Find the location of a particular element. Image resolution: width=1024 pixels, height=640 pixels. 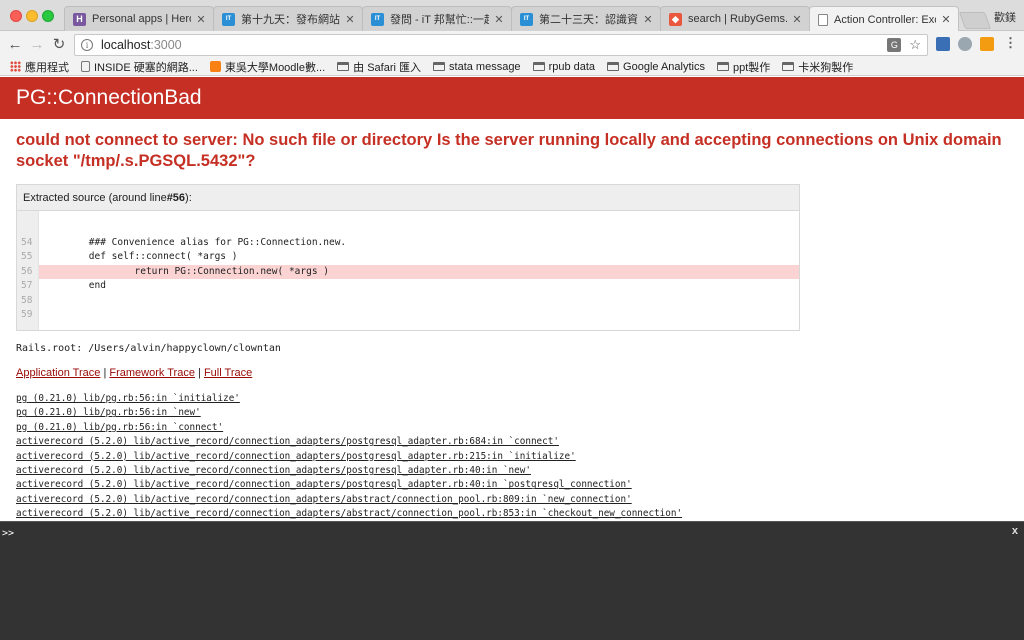

rubygems-icon: ◆ is located at coordinates (675, 19).